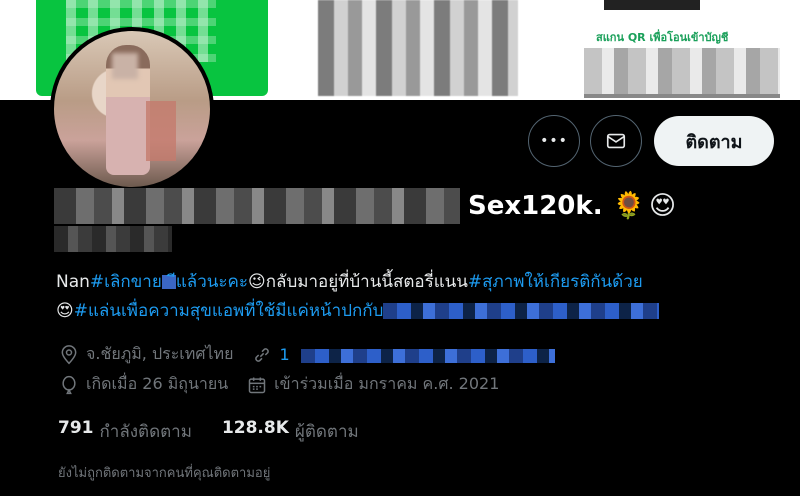 Image resolution: width=800 pixels, height=496 pixels. What do you see at coordinates (125, 66) in the screenshot?
I see `avatar-face-censored` at bounding box center [125, 66].